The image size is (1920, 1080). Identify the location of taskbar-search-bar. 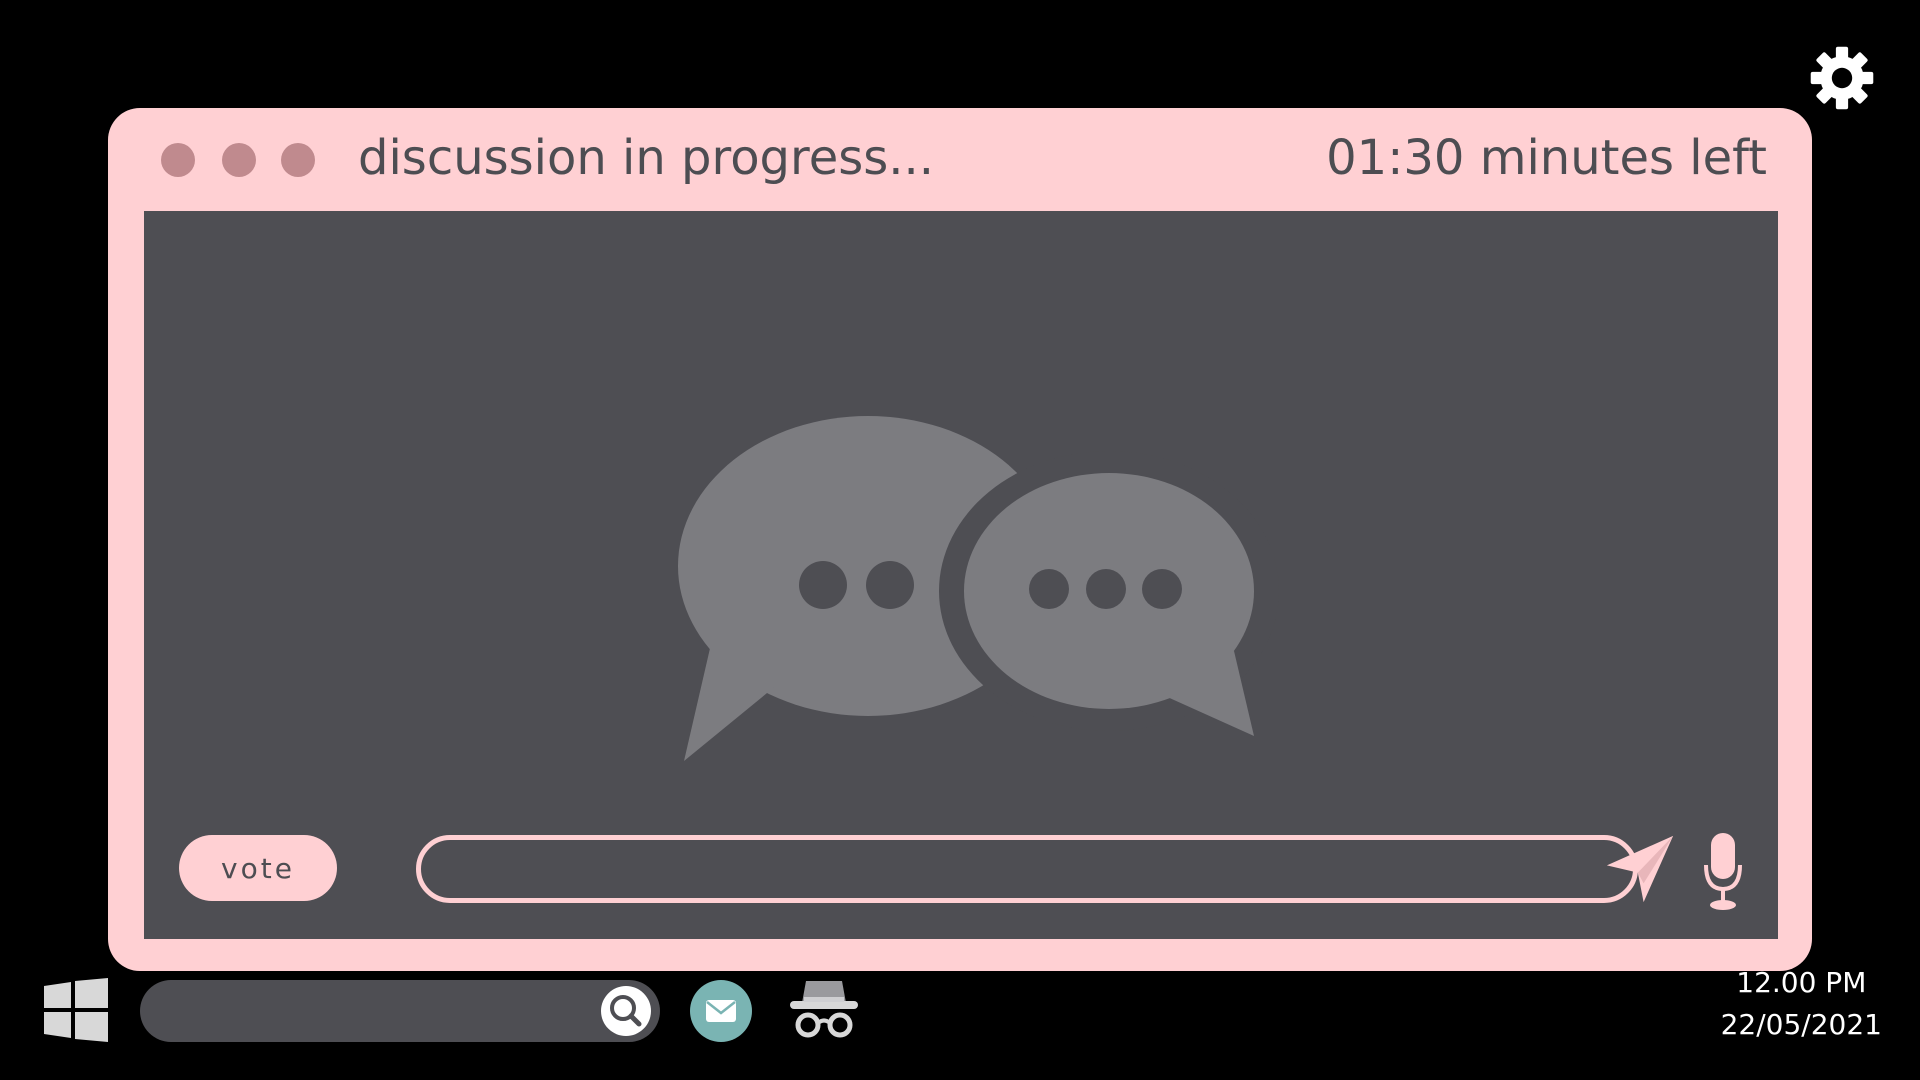
(400, 1012).